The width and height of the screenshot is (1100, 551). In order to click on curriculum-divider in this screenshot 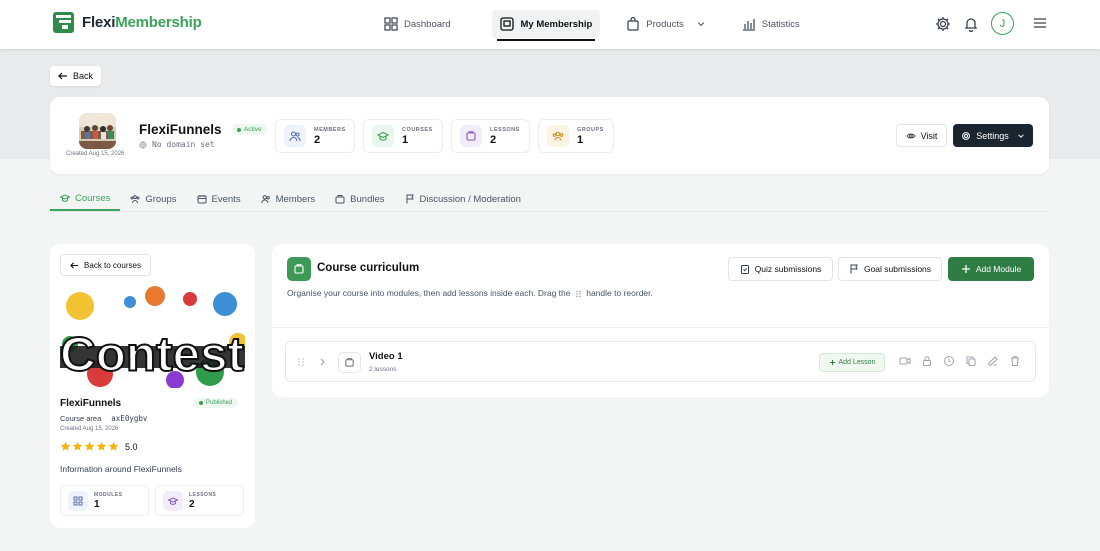, I will do `click(660, 327)`.